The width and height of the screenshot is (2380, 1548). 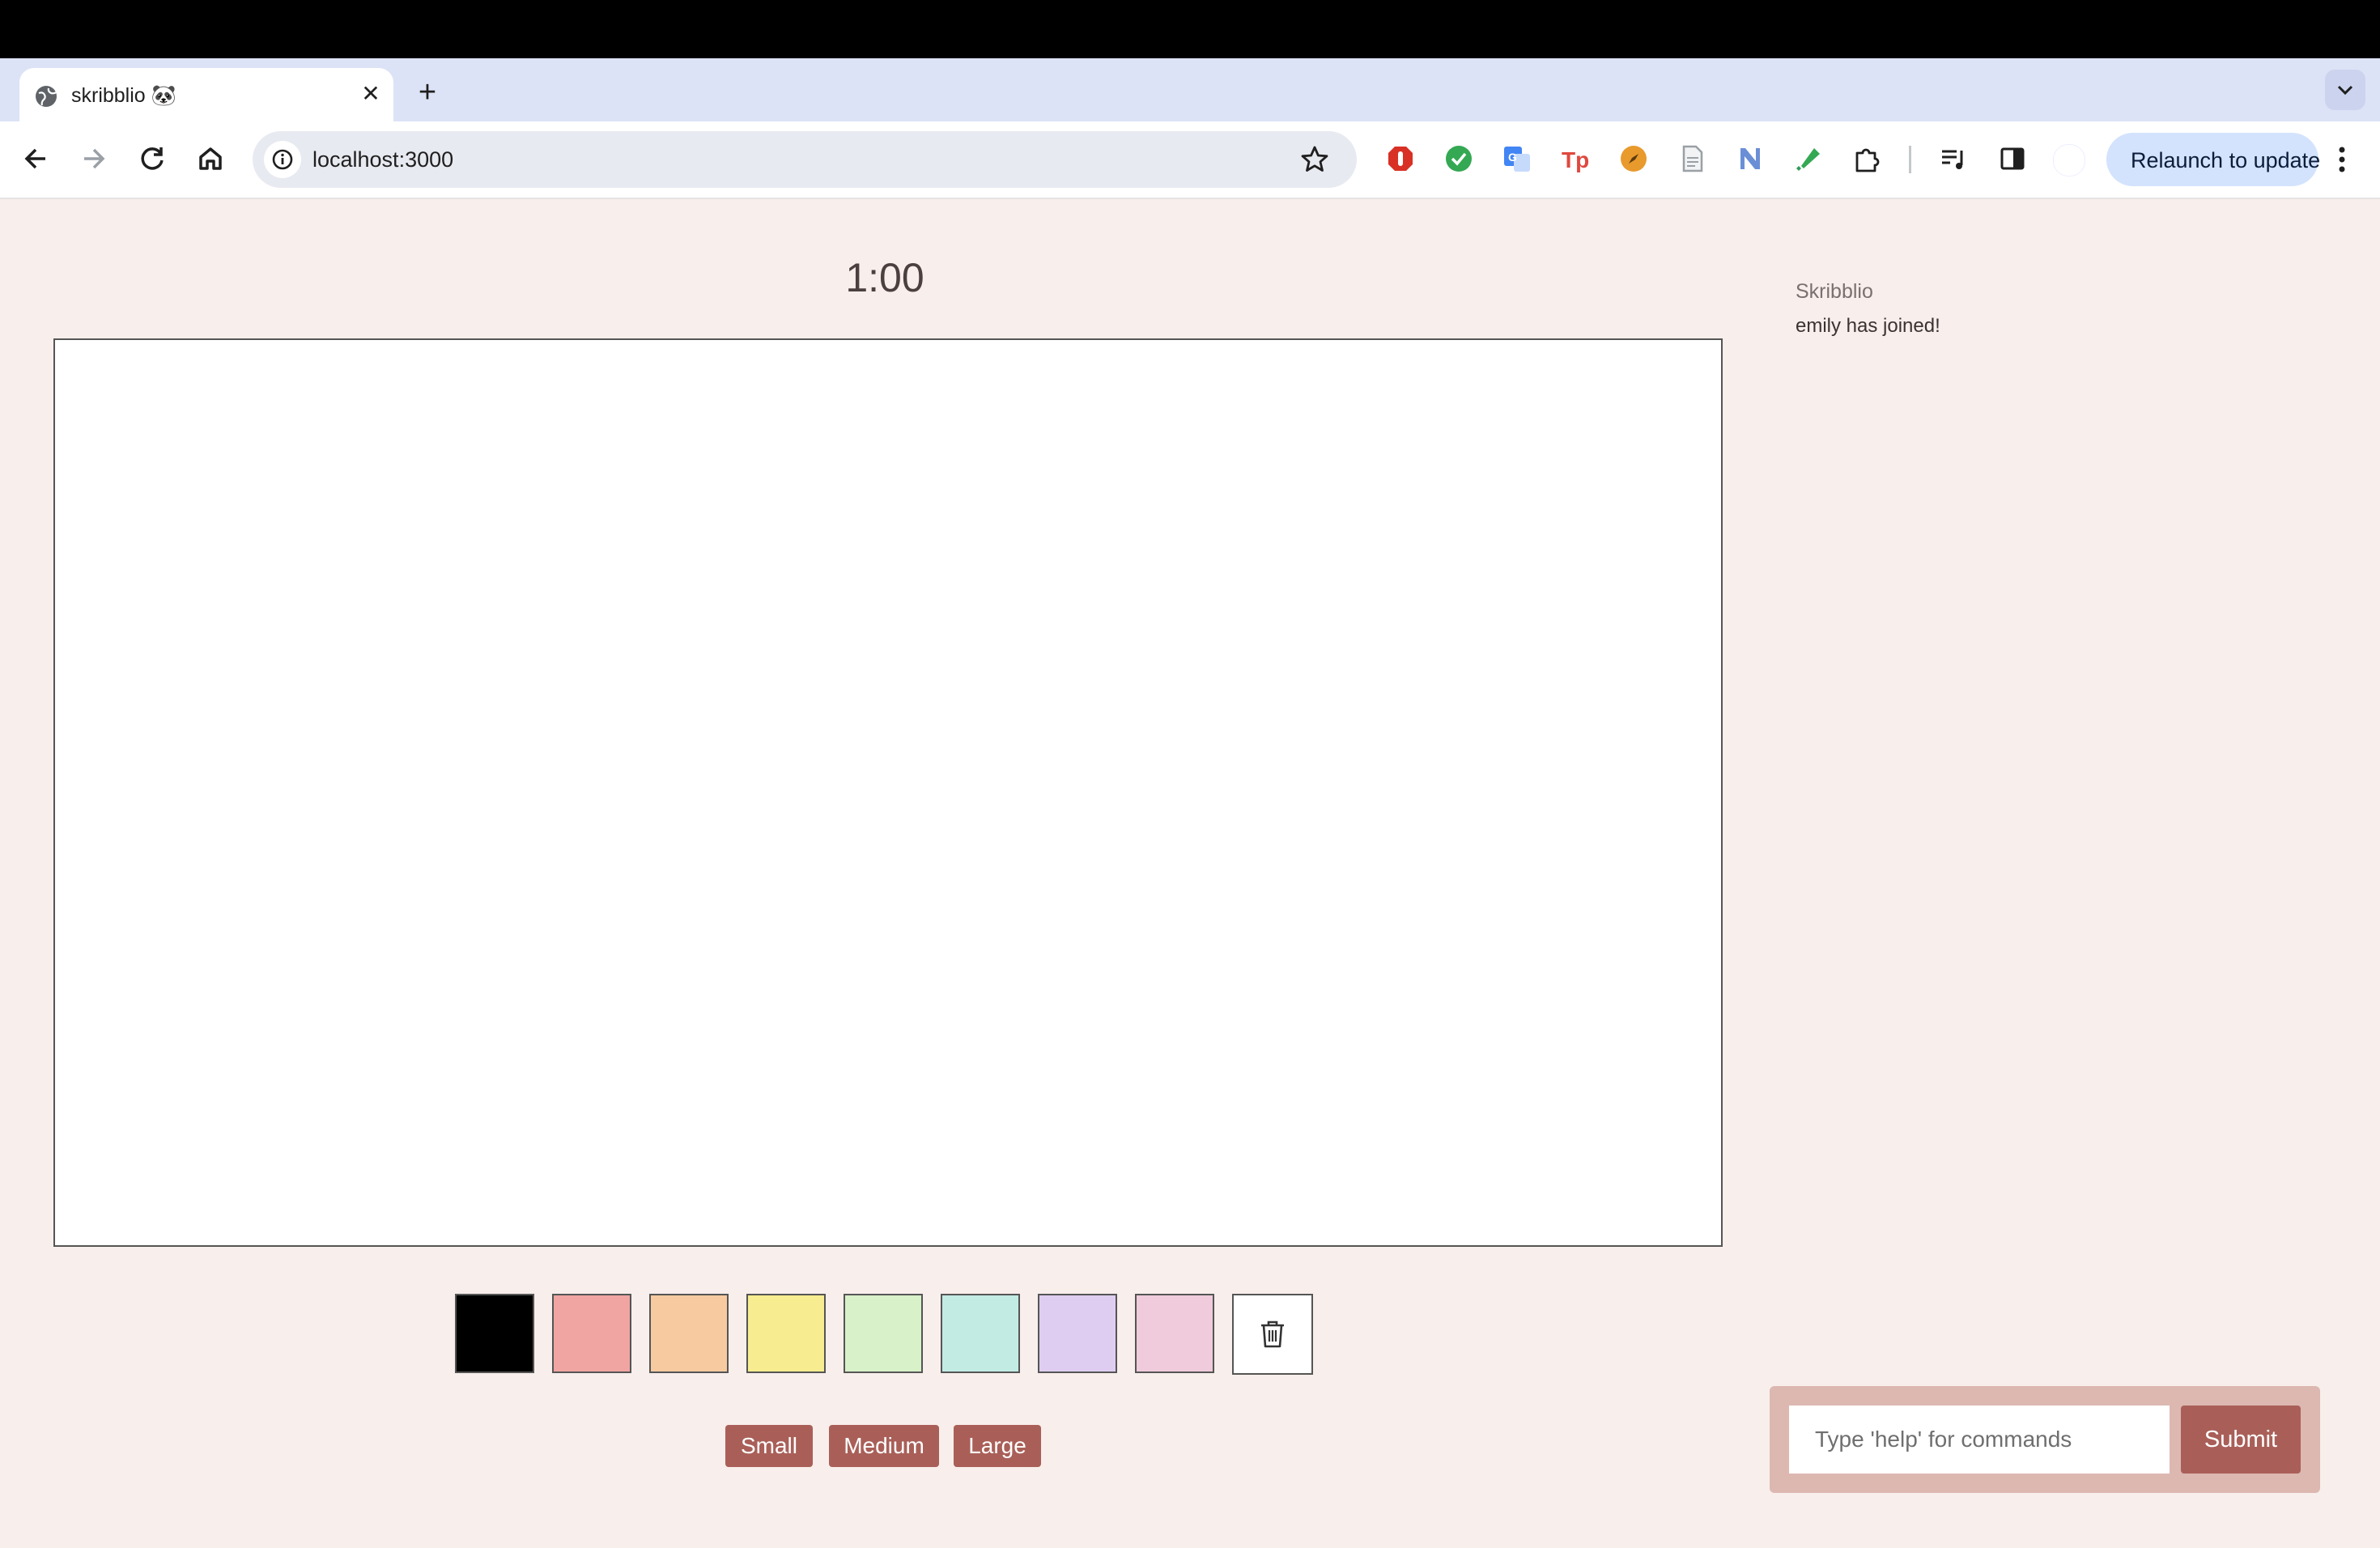 What do you see at coordinates (592, 1333) in the screenshot?
I see `color-swatch-red` at bounding box center [592, 1333].